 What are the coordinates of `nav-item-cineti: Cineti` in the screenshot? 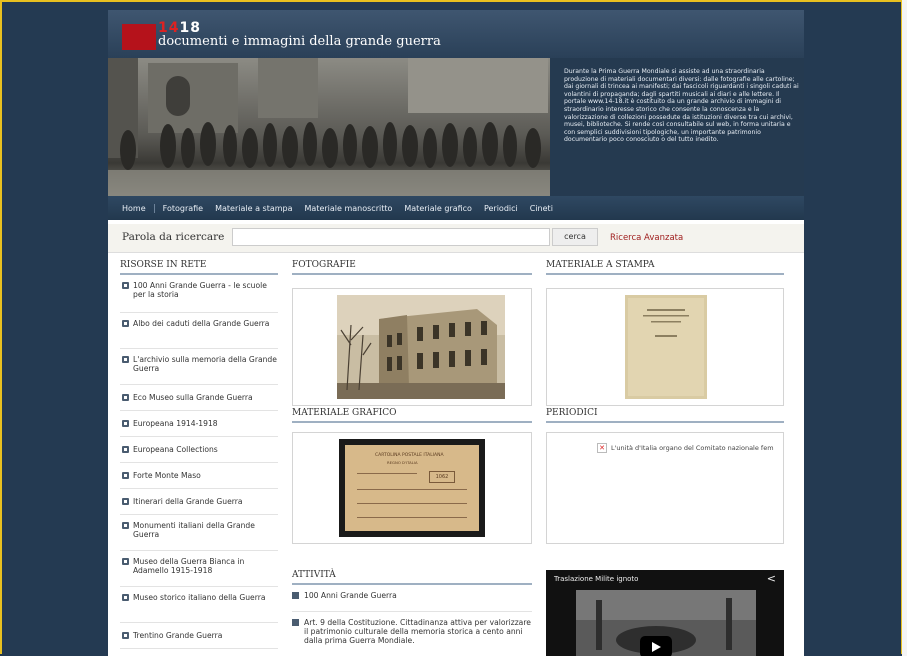 It's located at (541, 208).